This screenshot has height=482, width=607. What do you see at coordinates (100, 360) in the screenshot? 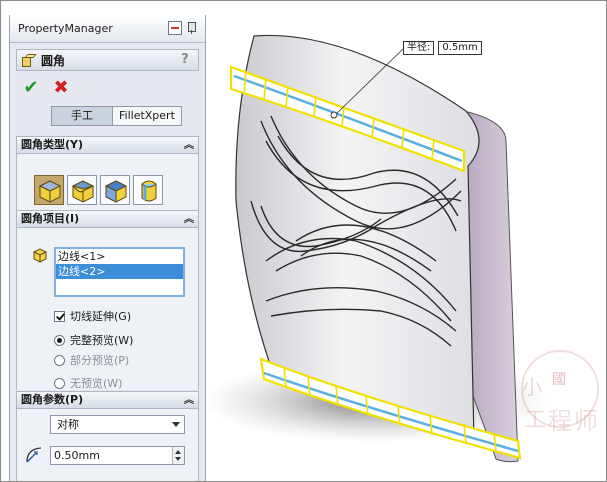
I see `partial-preview-label: 部分预览(P)` at bounding box center [100, 360].